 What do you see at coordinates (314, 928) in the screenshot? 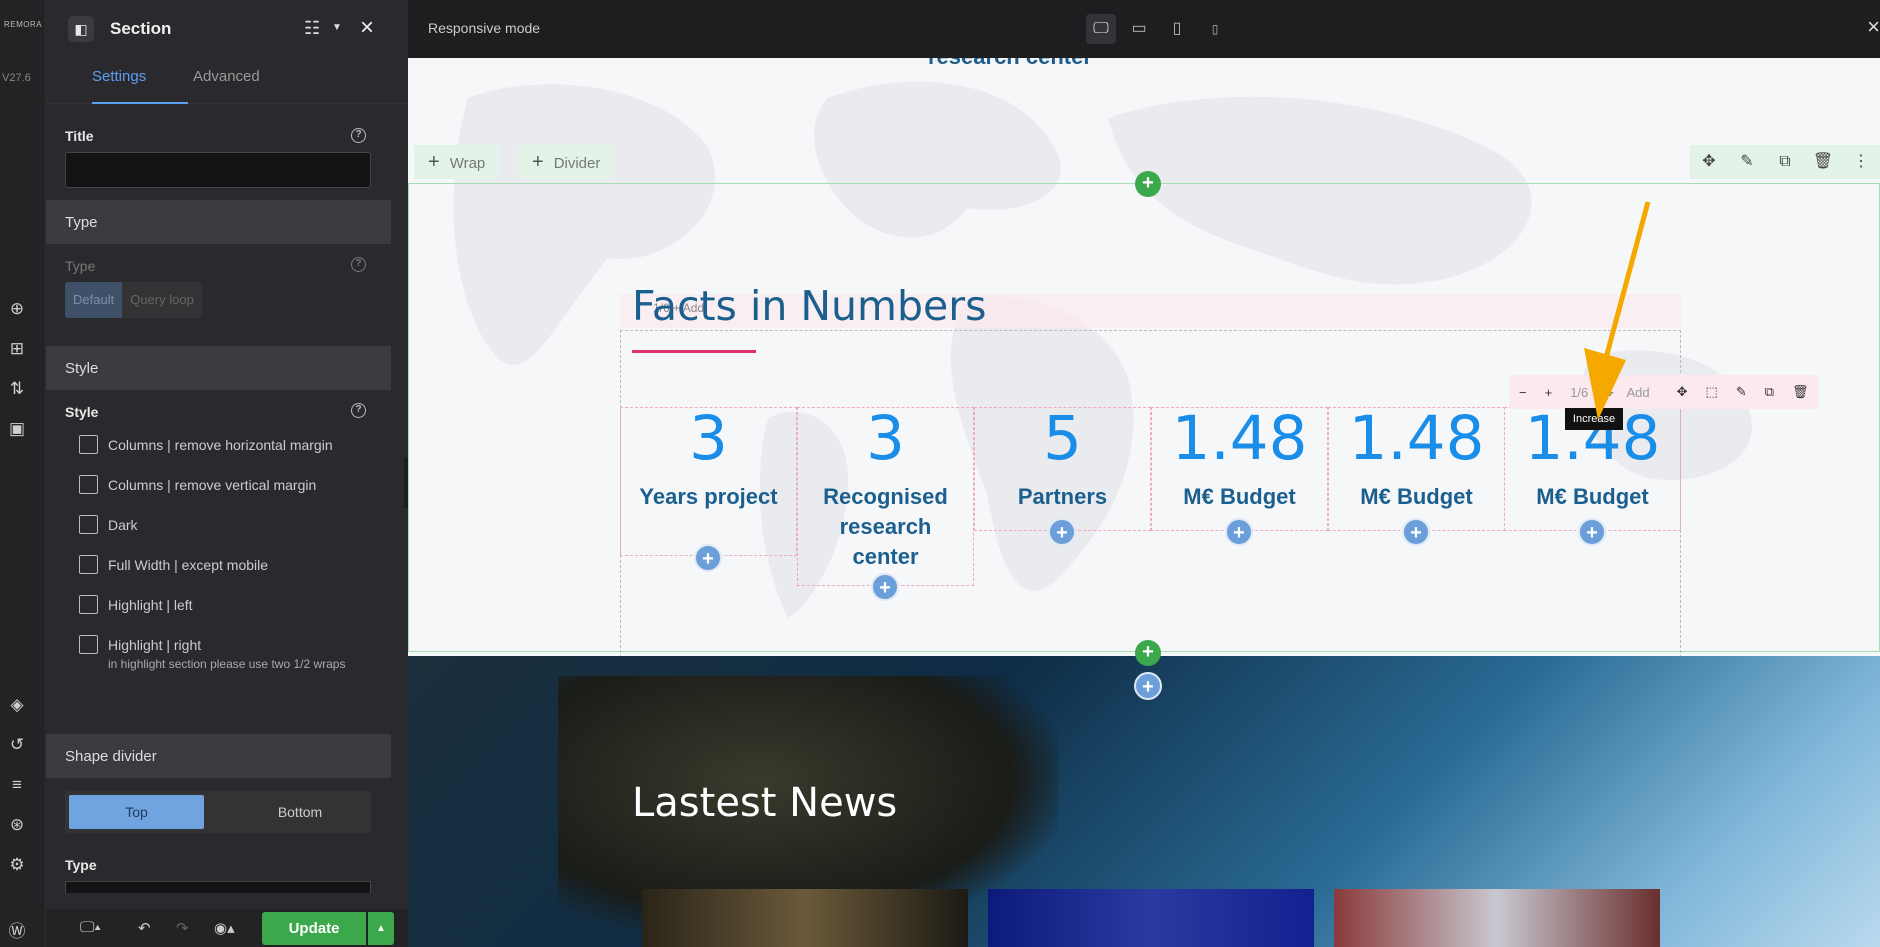
I see `update-button: Update` at bounding box center [314, 928].